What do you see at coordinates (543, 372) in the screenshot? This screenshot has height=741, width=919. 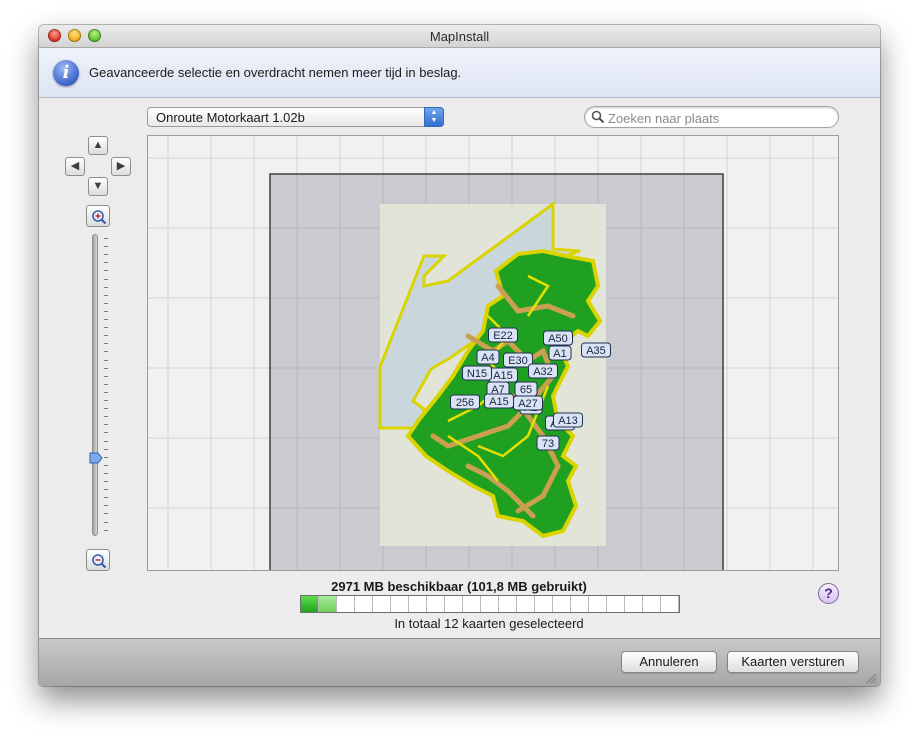 I see `road-label: A32` at bounding box center [543, 372].